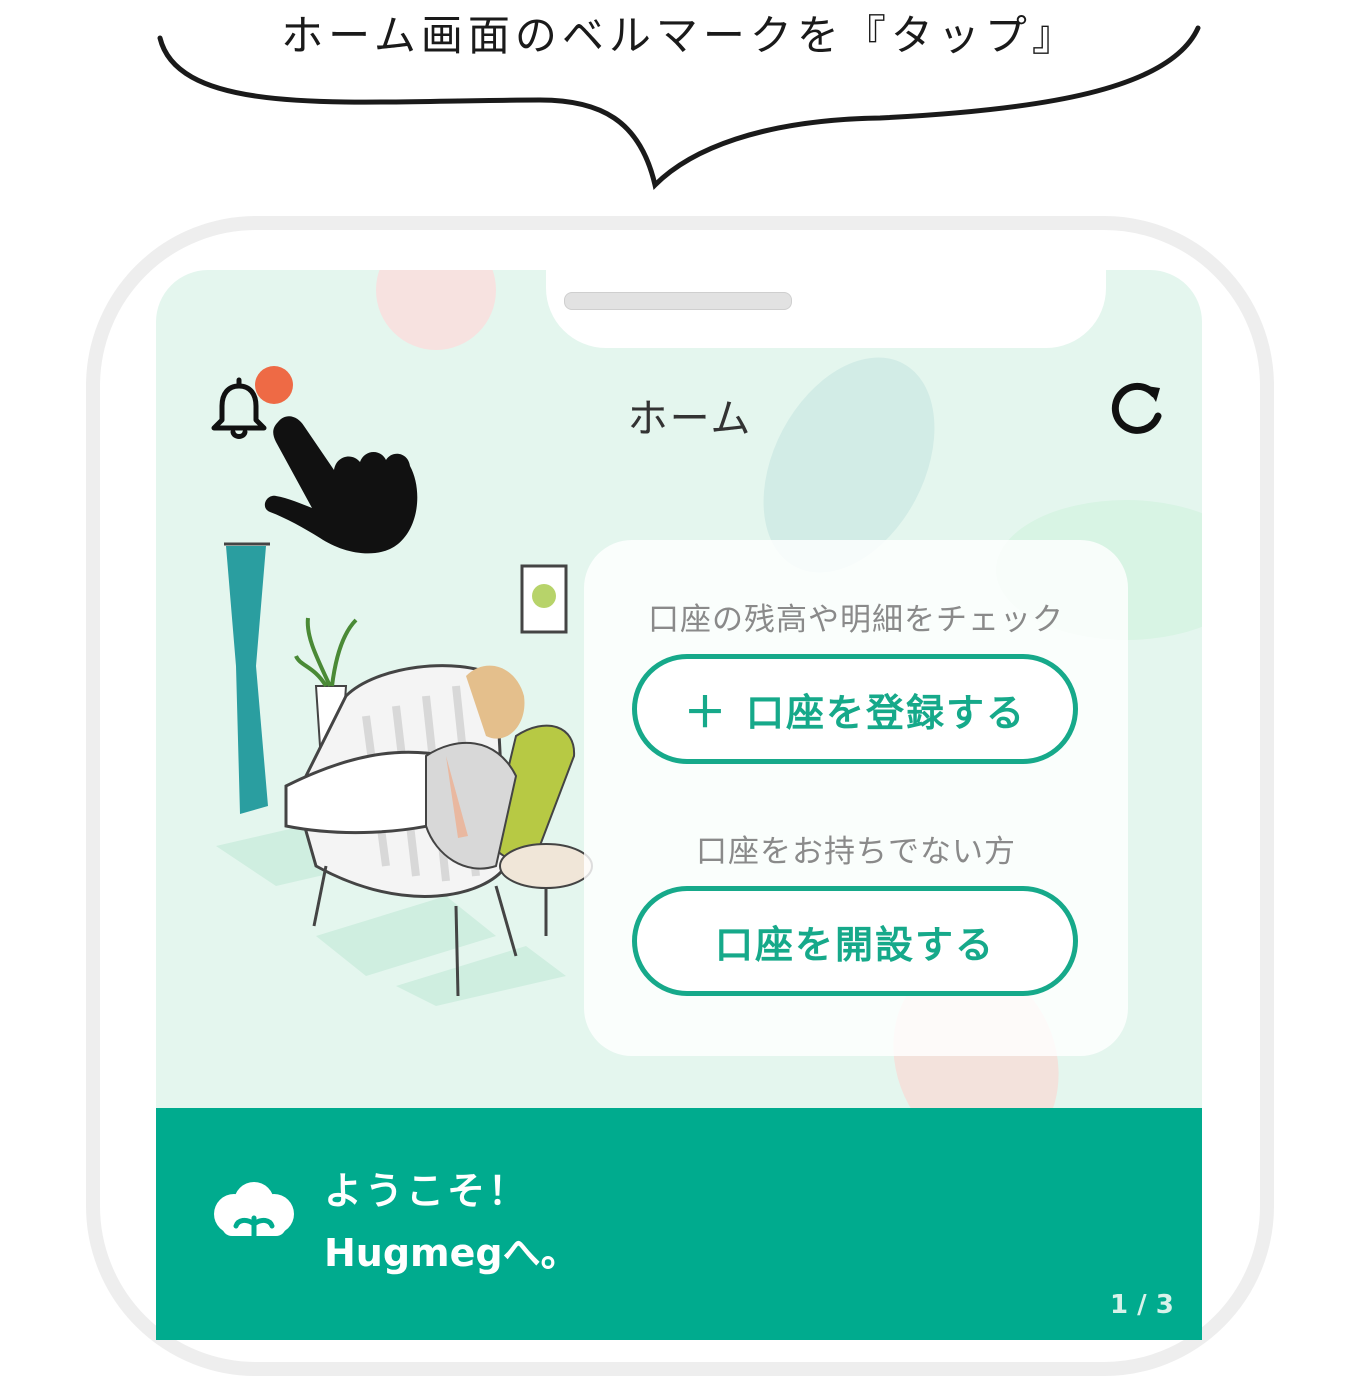 Image resolution: width=1360 pixels, height=1376 pixels. Describe the element at coordinates (678, 301) in the screenshot. I see `phone-speaker` at that location.